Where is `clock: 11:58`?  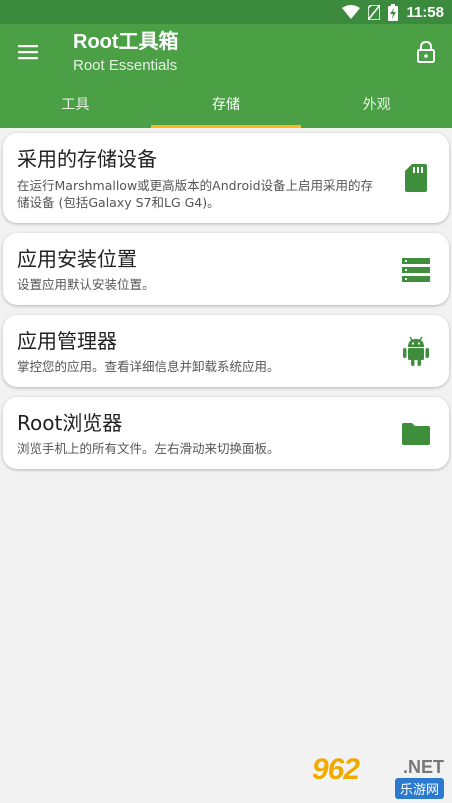 clock: 11:58 is located at coordinates (425, 12).